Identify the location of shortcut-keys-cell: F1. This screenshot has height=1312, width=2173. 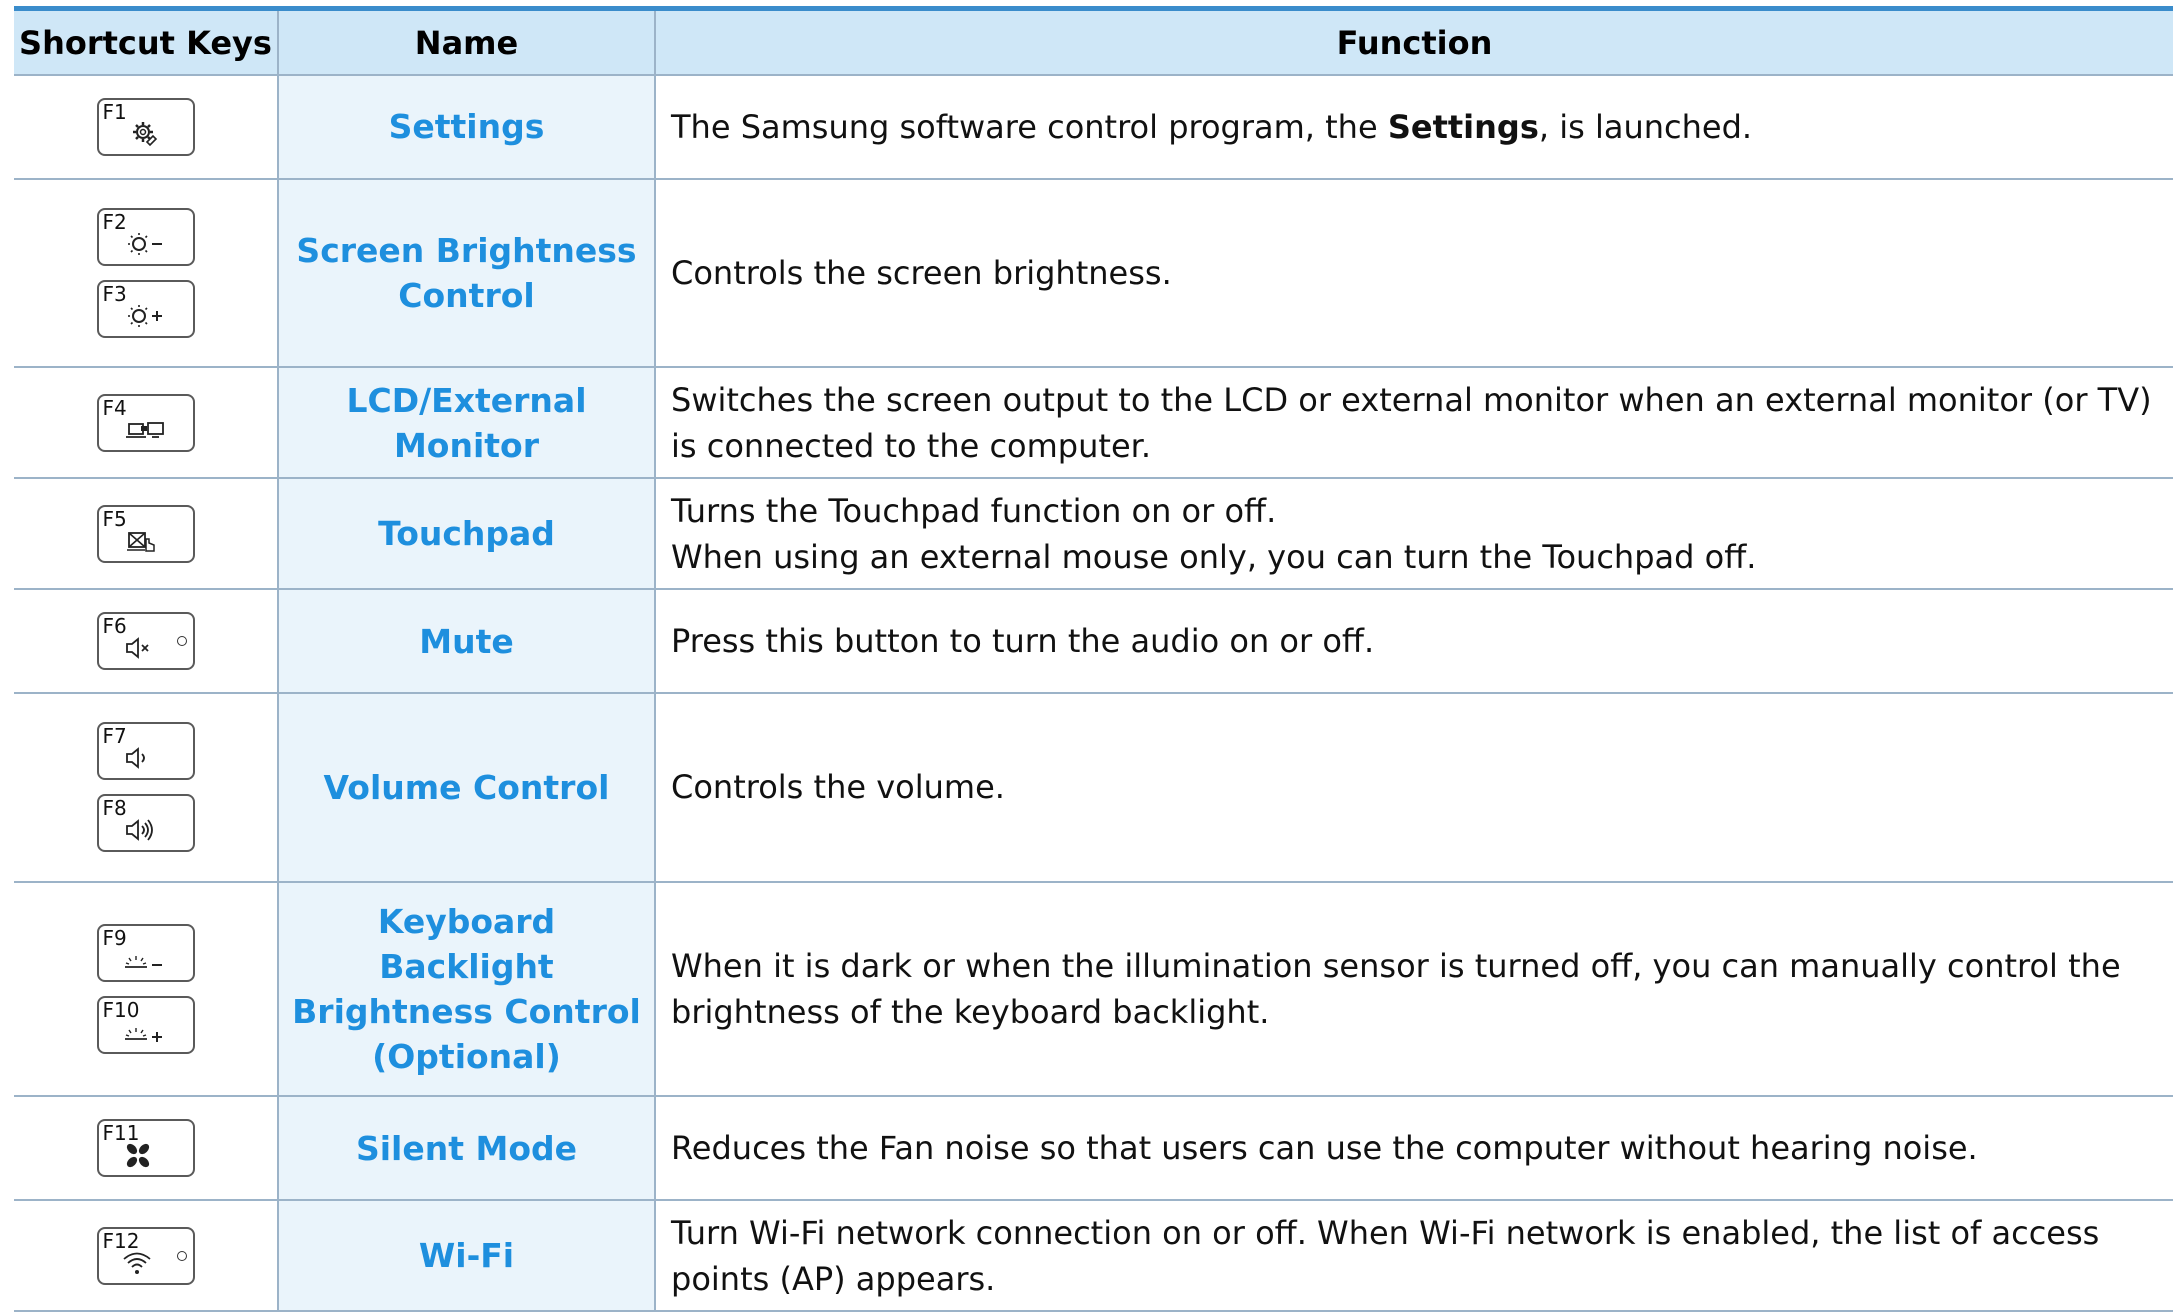
(146, 127).